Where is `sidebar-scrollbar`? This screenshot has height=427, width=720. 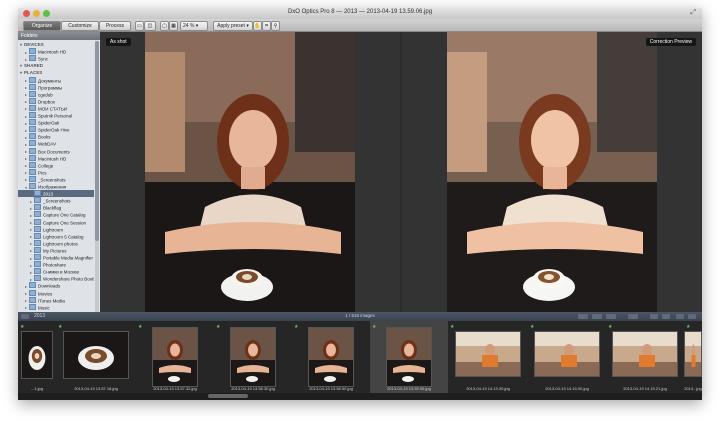 sidebar-scrollbar is located at coordinates (97, 176).